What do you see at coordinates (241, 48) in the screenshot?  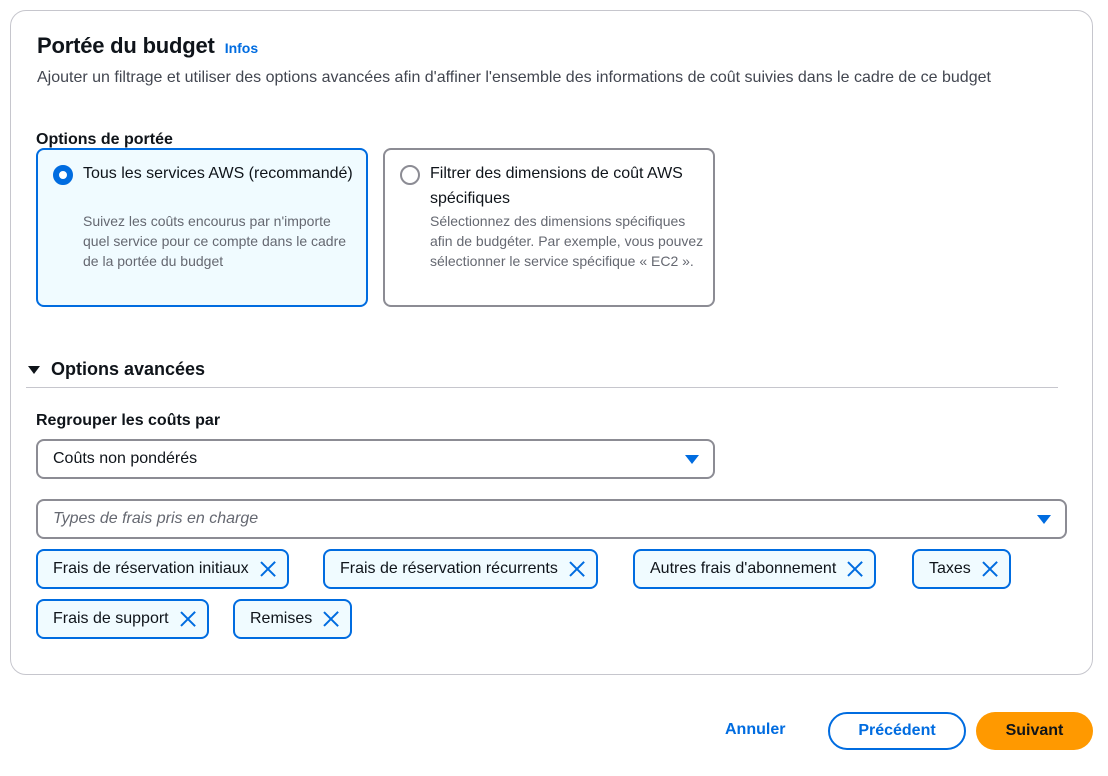 I see `info-link: Infos` at bounding box center [241, 48].